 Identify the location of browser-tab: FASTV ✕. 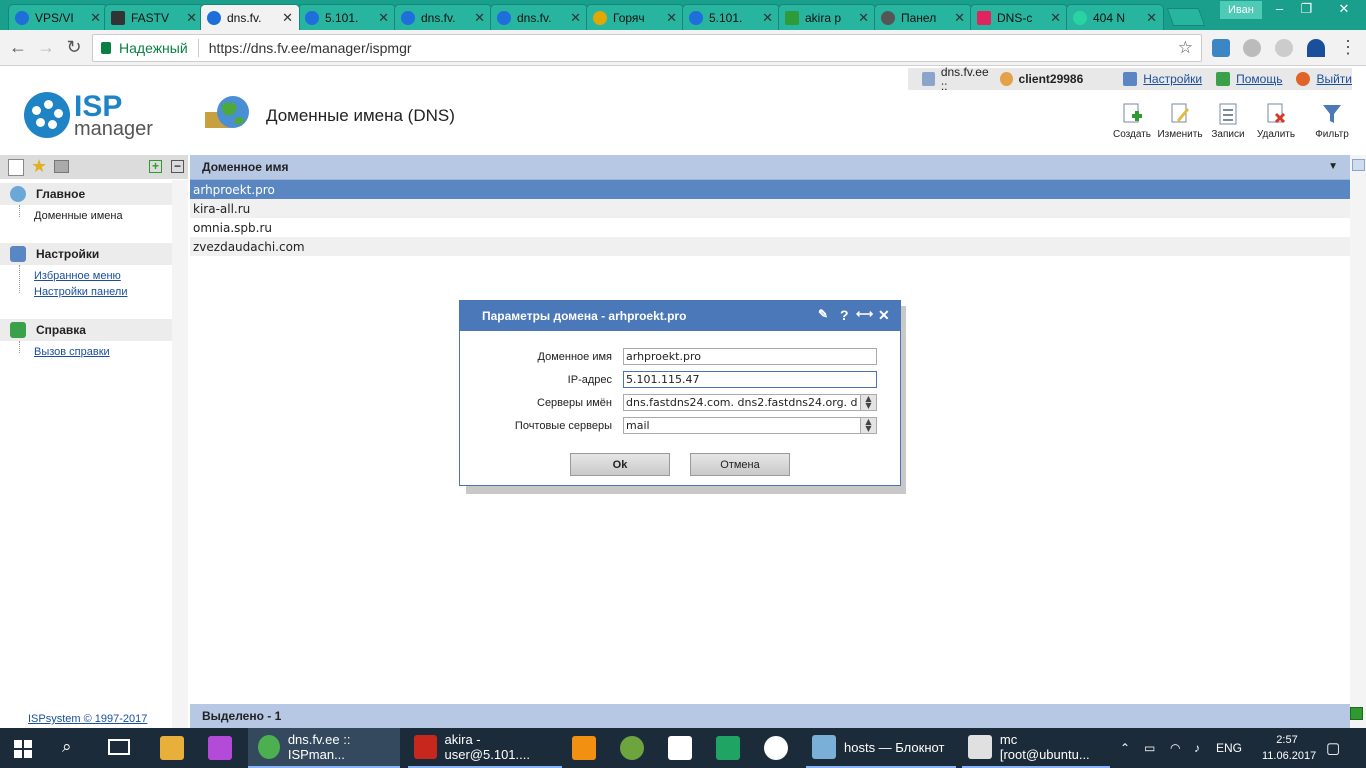
(154, 17).